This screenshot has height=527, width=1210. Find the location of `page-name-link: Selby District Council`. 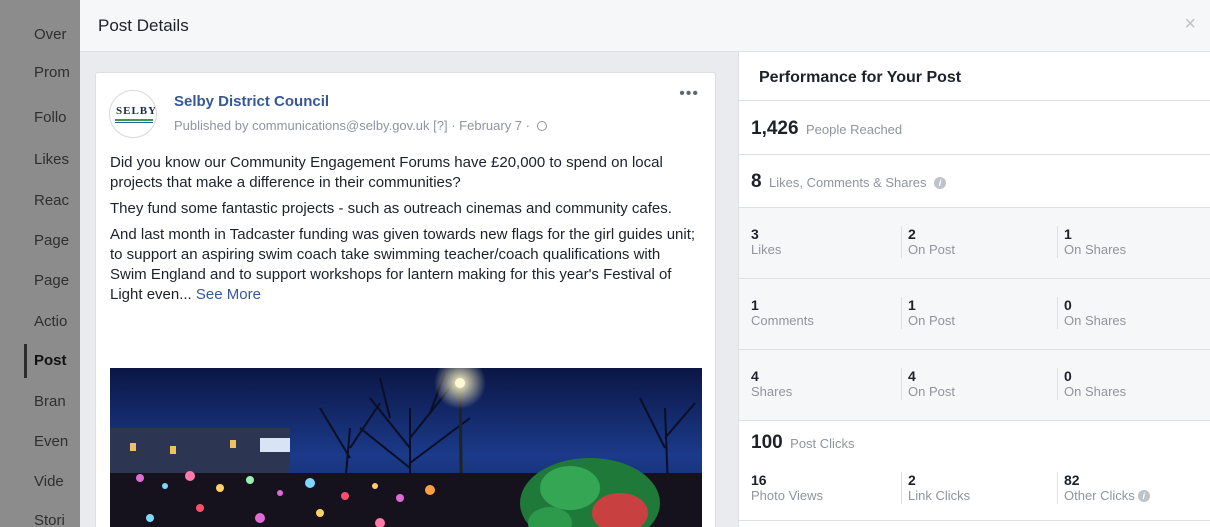

page-name-link: Selby District Council is located at coordinates (251, 101).